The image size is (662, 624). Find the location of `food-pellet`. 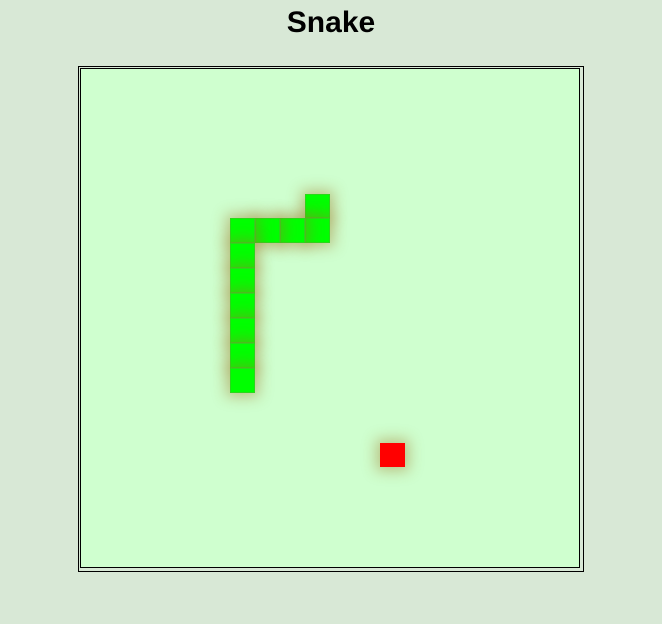

food-pellet is located at coordinates (392, 455).